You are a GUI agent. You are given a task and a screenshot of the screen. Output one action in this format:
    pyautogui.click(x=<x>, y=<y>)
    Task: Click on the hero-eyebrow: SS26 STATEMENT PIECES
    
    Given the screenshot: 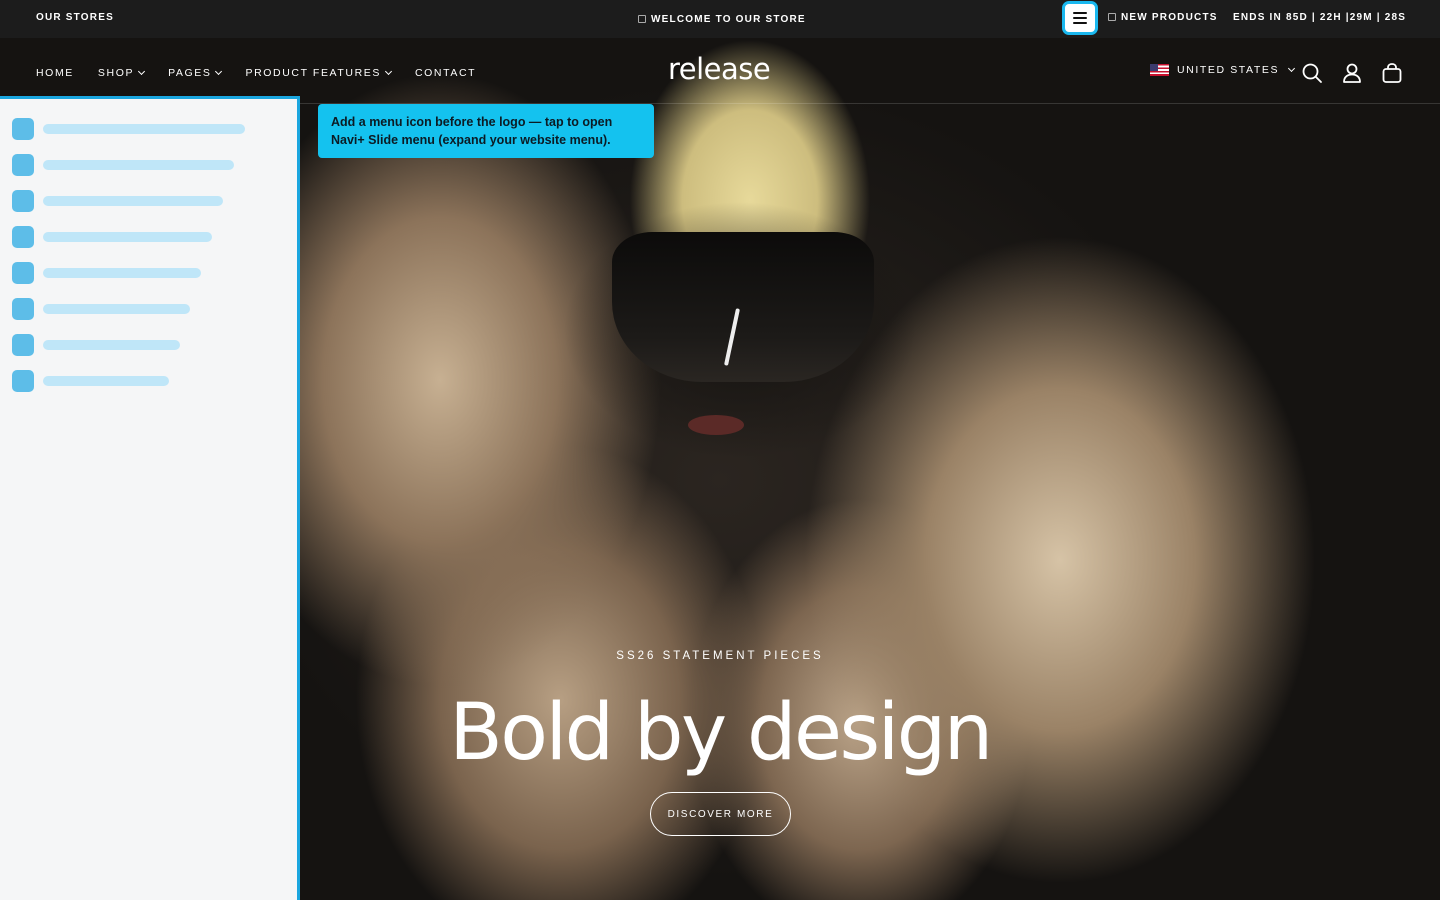 What is the action you would take?
    pyautogui.click(x=720, y=656)
    